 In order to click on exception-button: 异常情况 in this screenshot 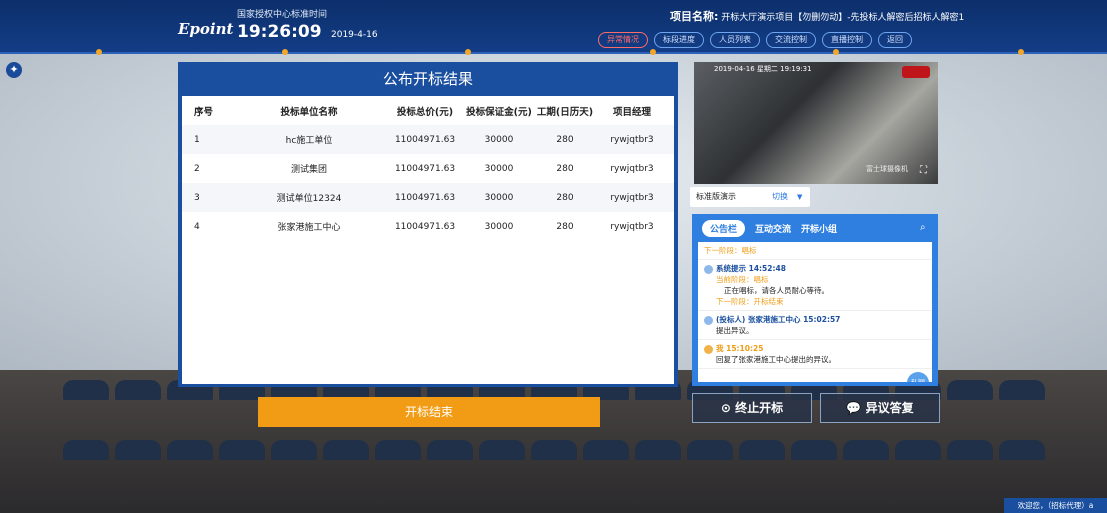, I will do `click(623, 40)`.